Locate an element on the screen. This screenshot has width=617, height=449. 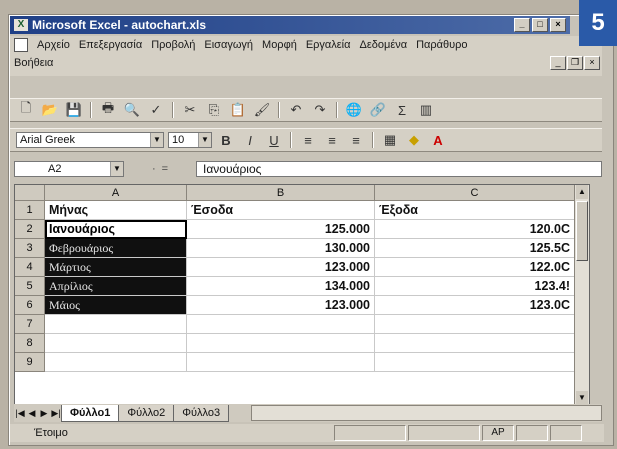
cell-b9 is located at coordinates (281, 362).